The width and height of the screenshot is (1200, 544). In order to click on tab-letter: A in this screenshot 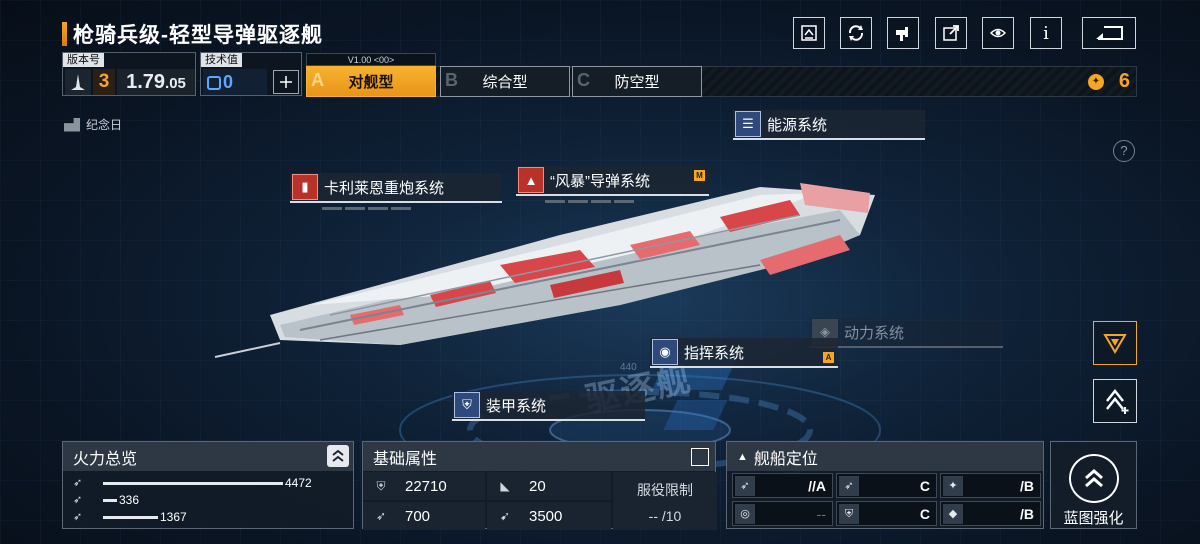, I will do `click(317, 80)`.